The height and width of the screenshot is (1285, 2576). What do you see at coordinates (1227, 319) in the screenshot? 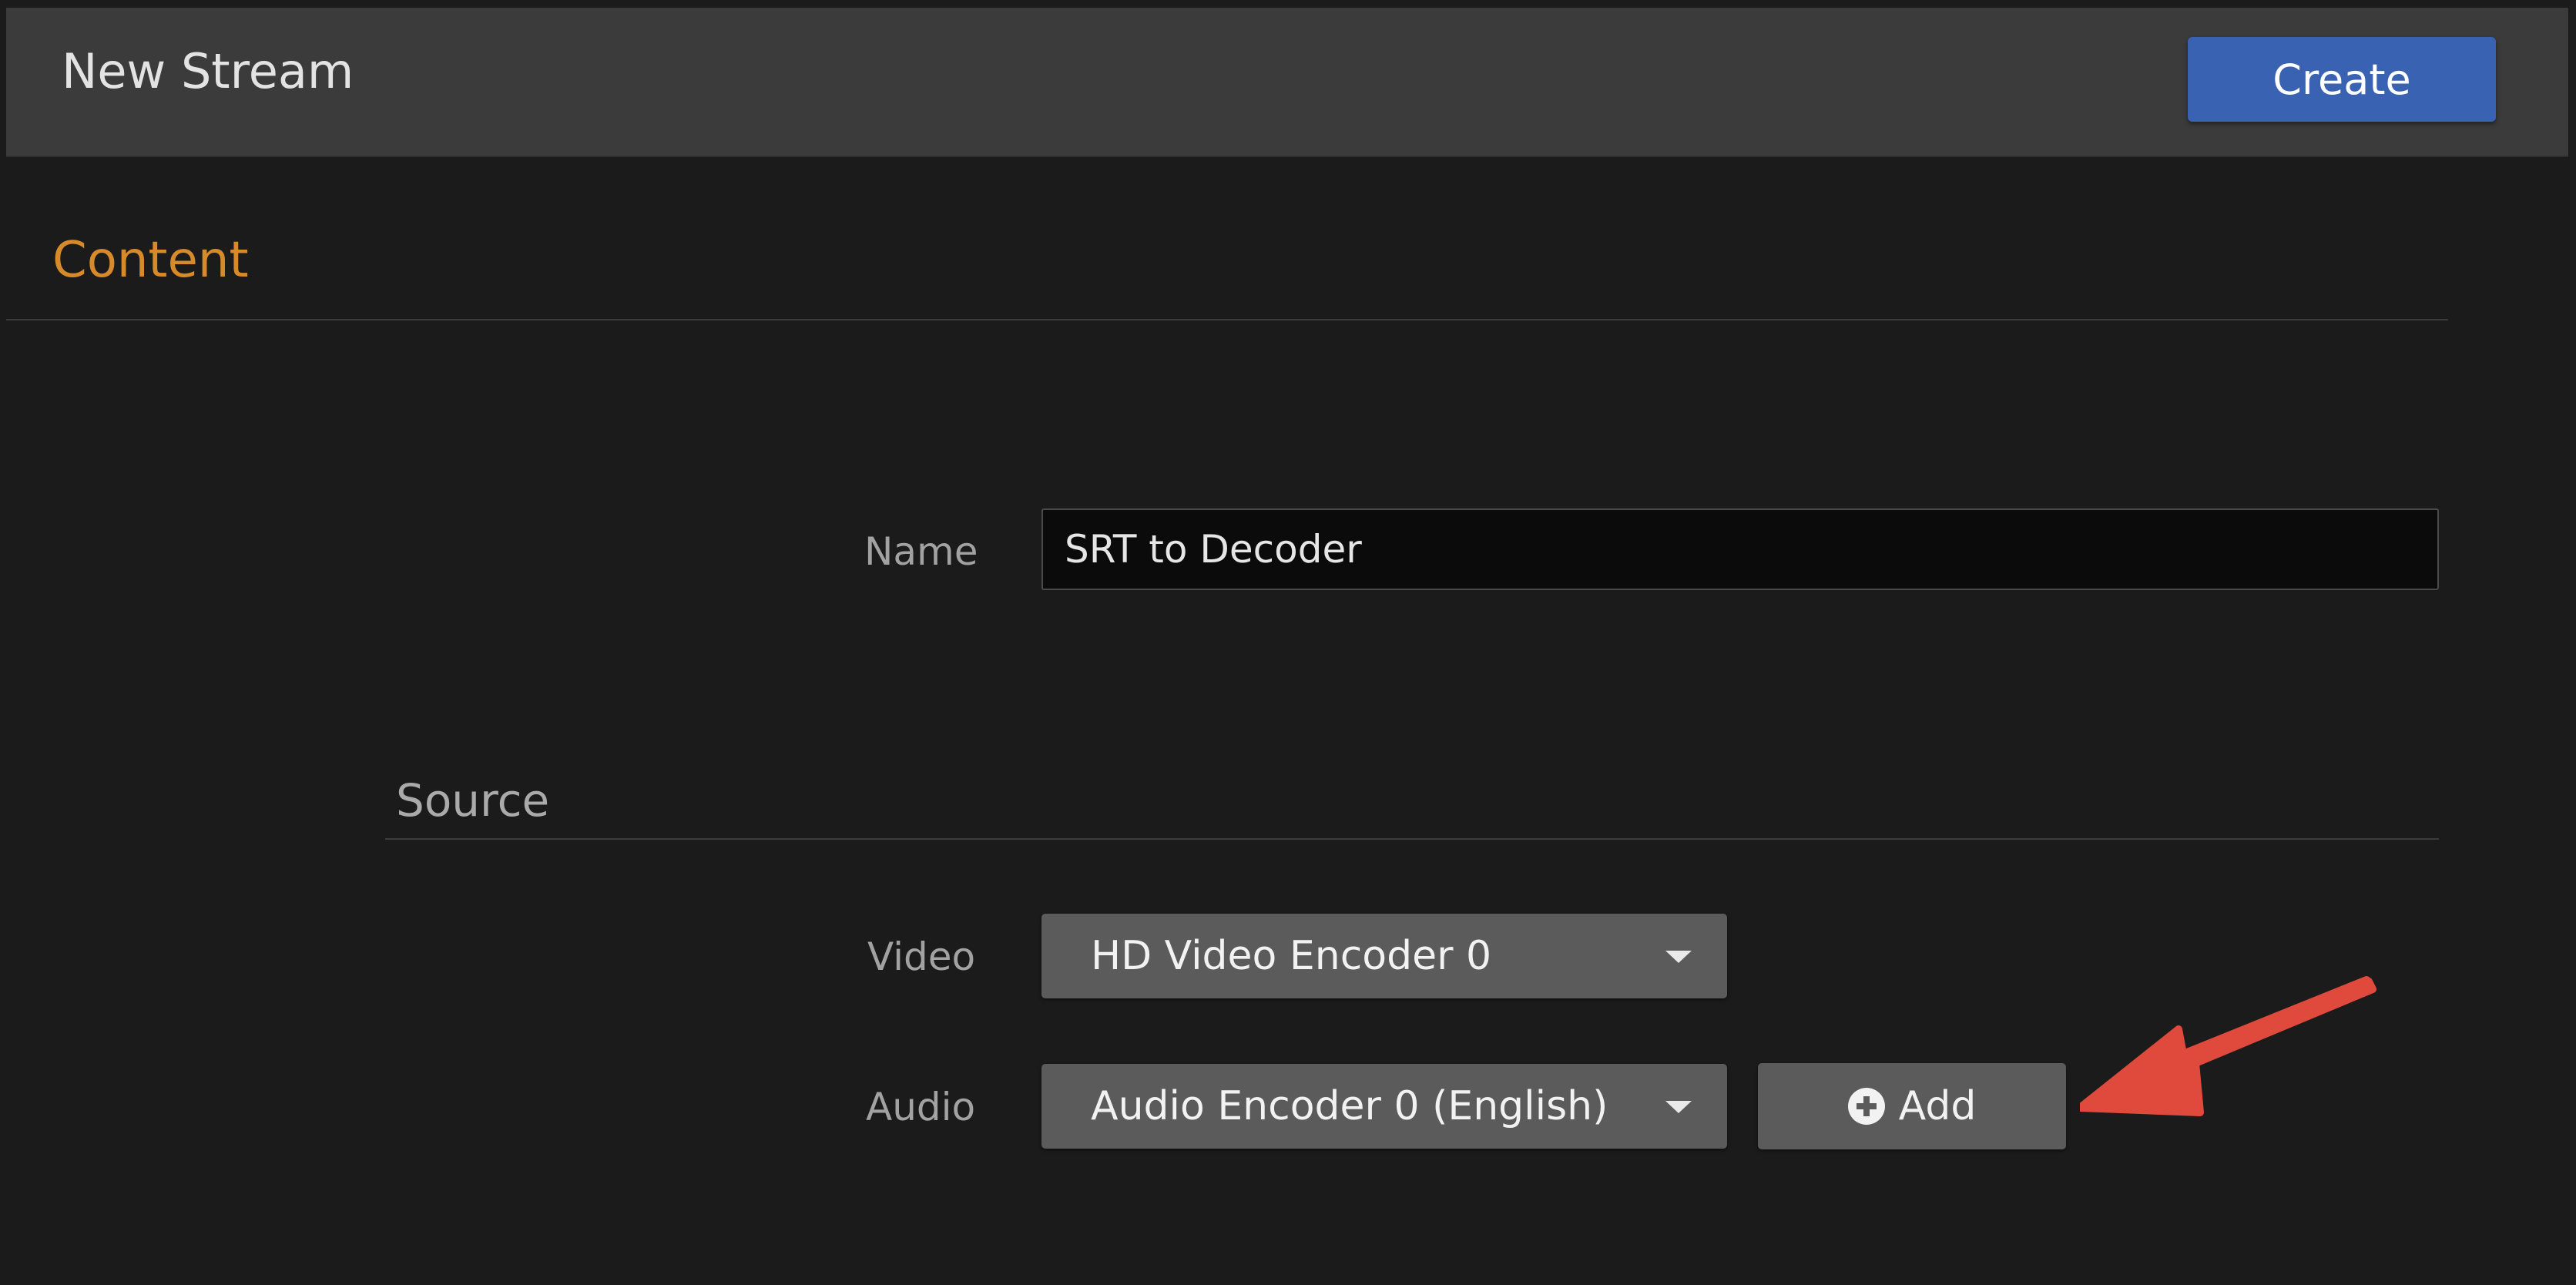
I see `content-divider` at bounding box center [1227, 319].